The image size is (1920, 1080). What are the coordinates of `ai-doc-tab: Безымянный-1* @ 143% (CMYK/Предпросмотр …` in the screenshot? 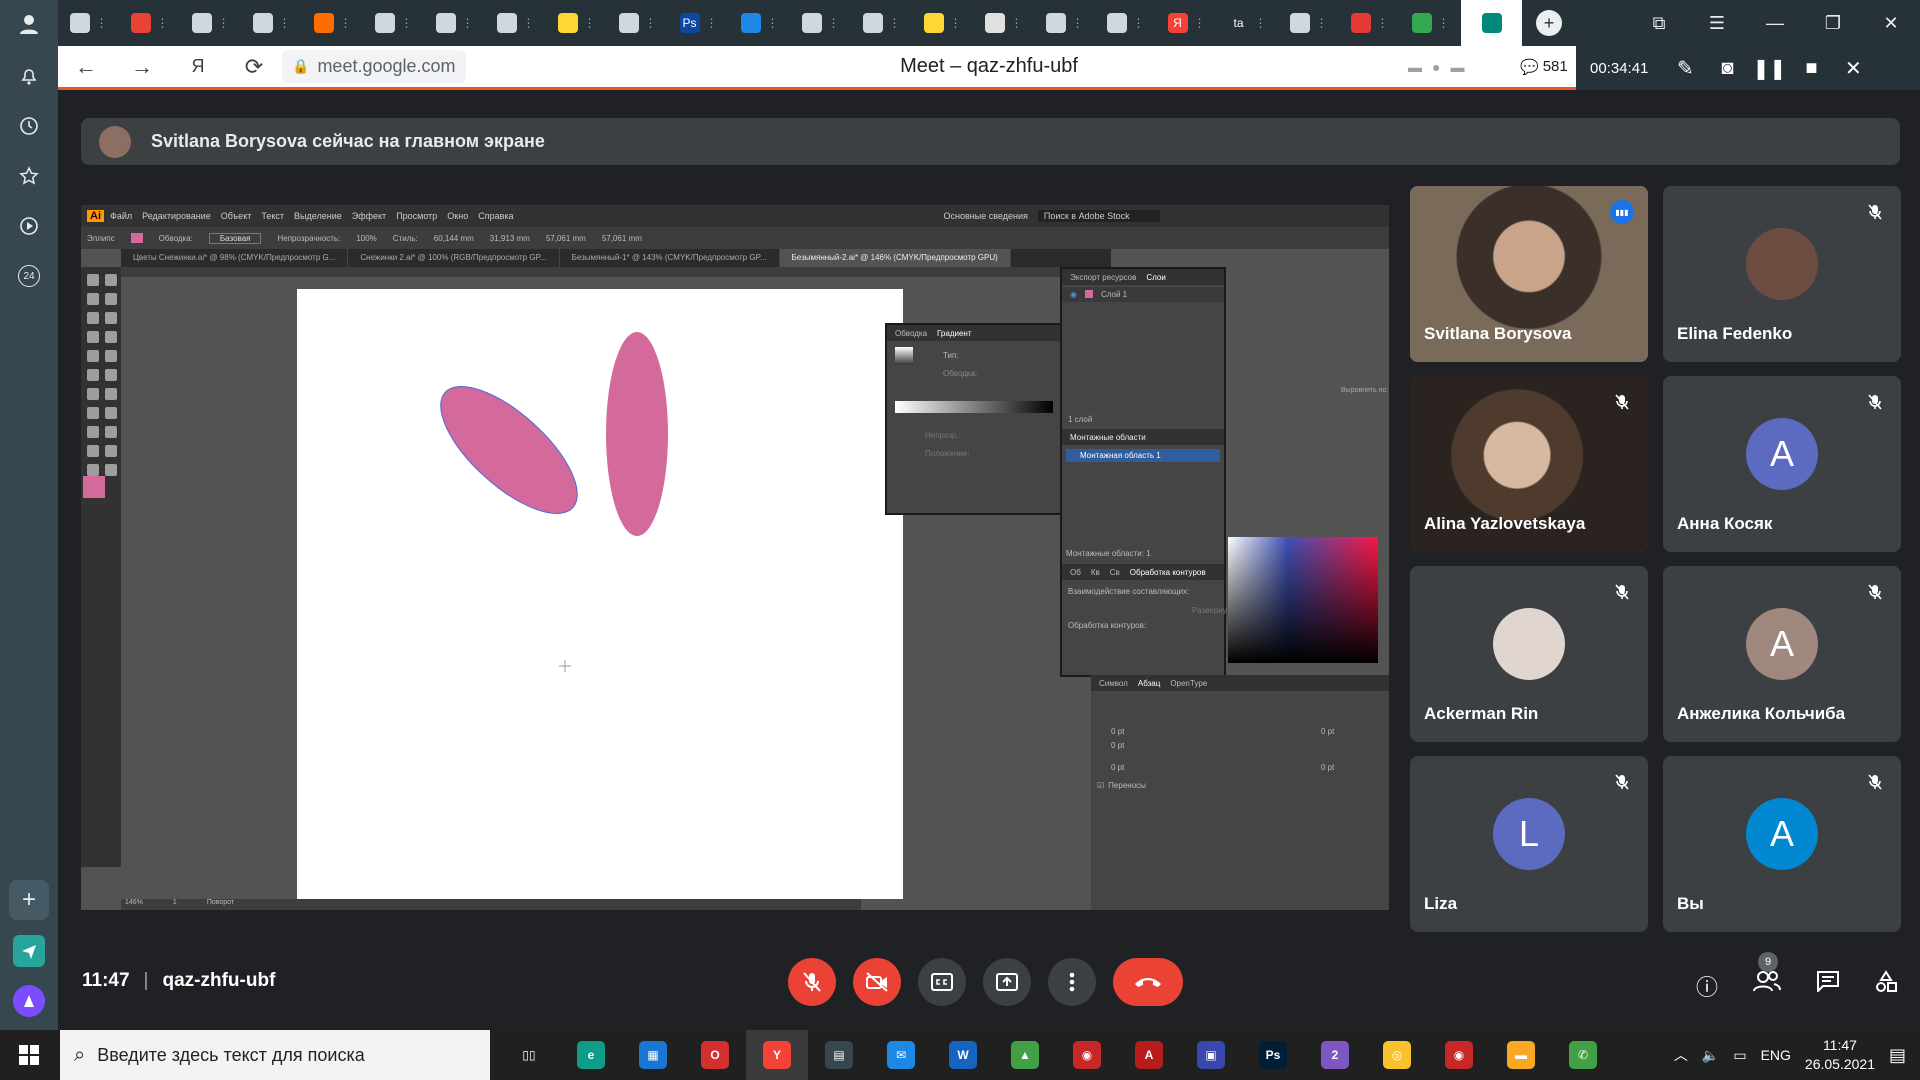 It's located at (670, 258).